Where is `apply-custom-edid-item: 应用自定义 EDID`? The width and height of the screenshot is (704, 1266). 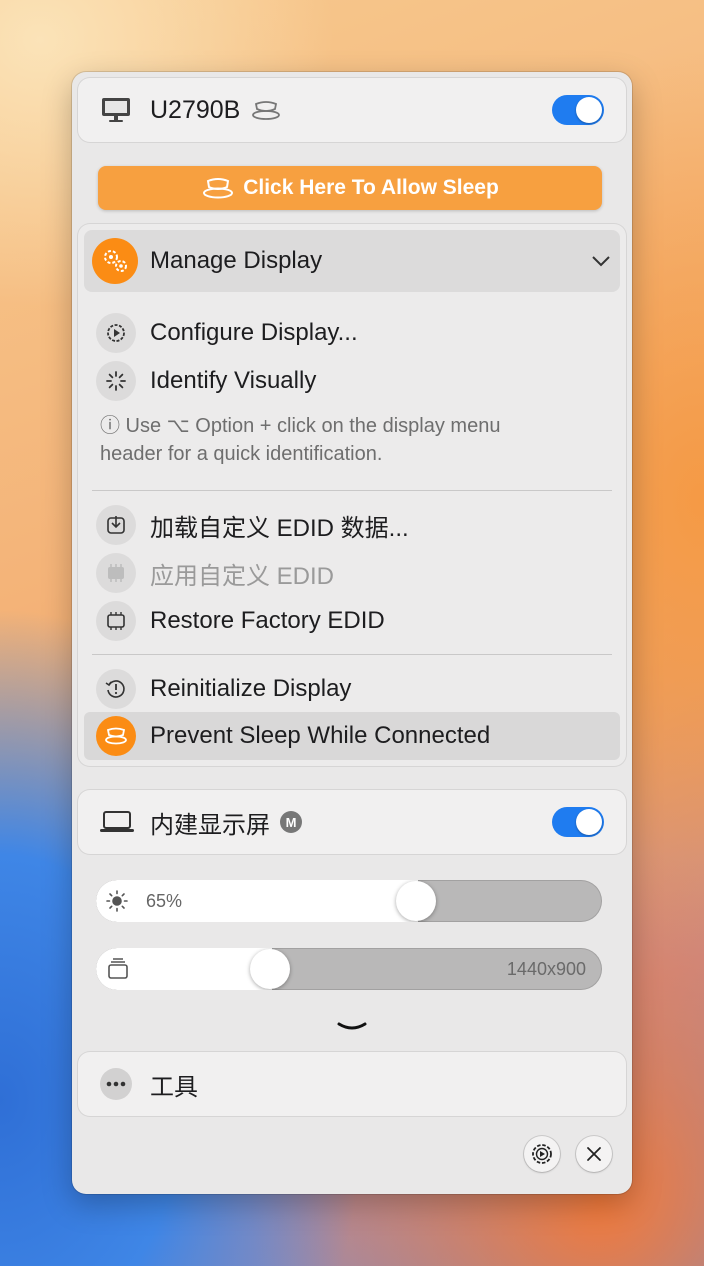 apply-custom-edid-item: 应用自定义 EDID is located at coordinates (215, 573).